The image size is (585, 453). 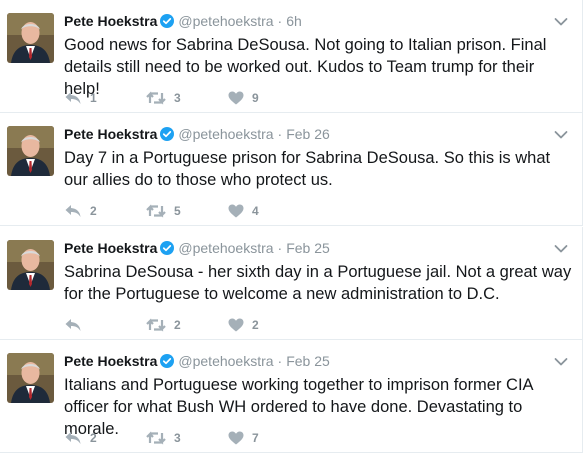 I want to click on retweet-button: 2, so click(x=187, y=325).